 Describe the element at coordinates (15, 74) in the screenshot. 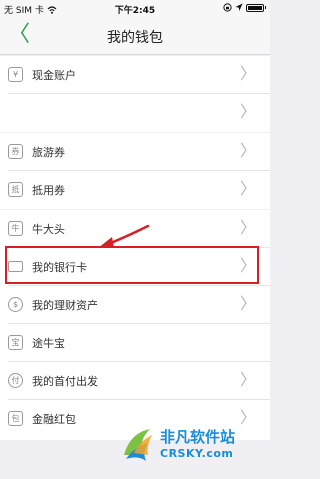

I see `yen-icon: ¥` at that location.